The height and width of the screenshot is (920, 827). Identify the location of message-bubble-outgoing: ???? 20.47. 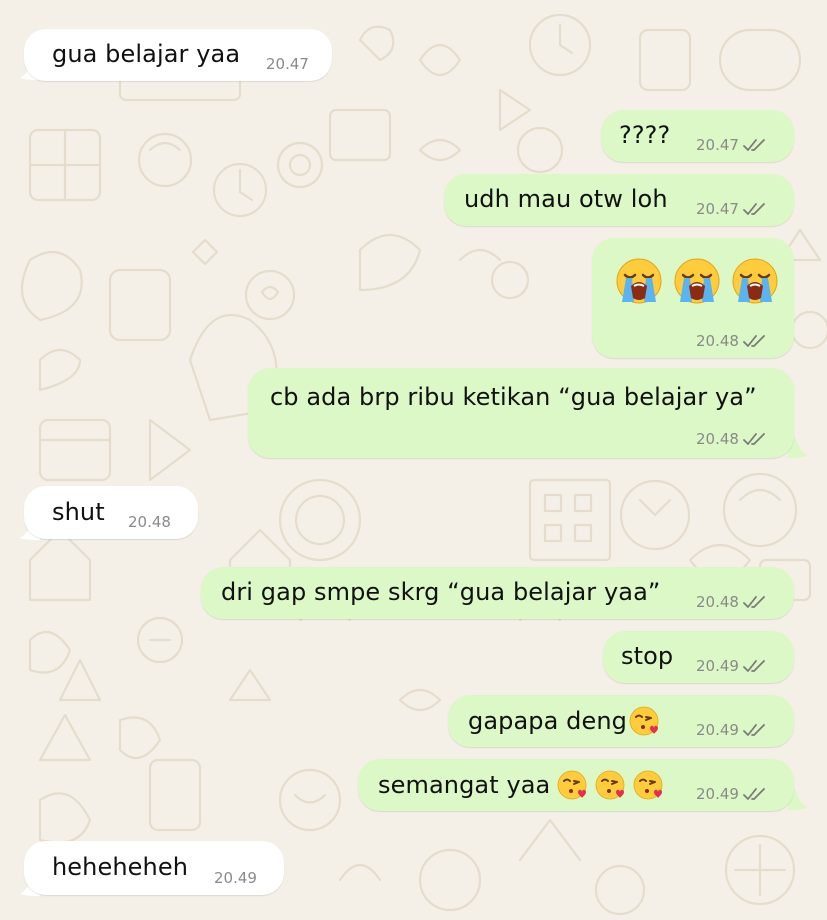
(697, 136).